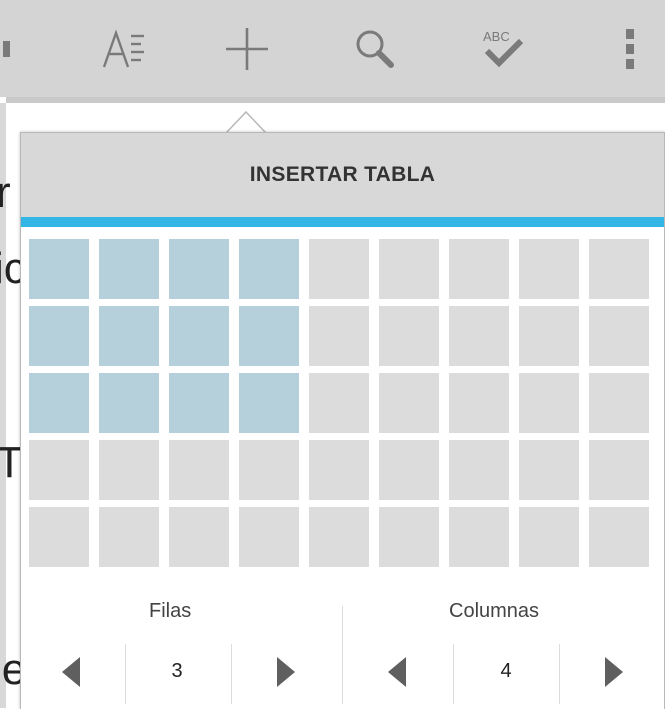  I want to click on rows-decrement-button, so click(71, 672).